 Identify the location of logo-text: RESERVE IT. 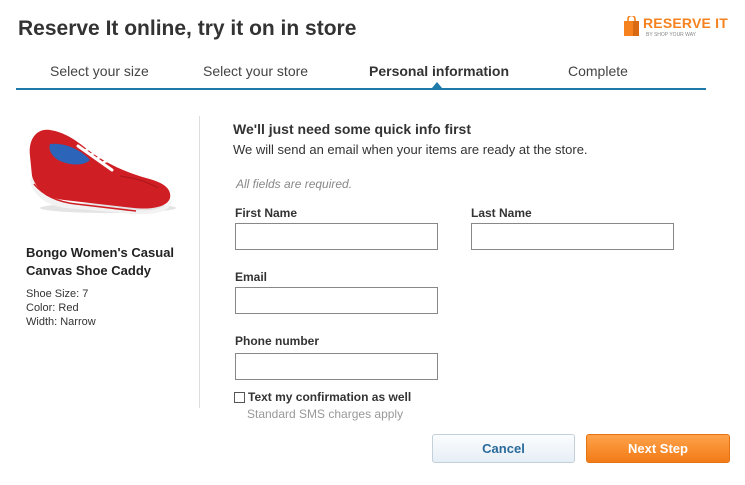
(685, 23).